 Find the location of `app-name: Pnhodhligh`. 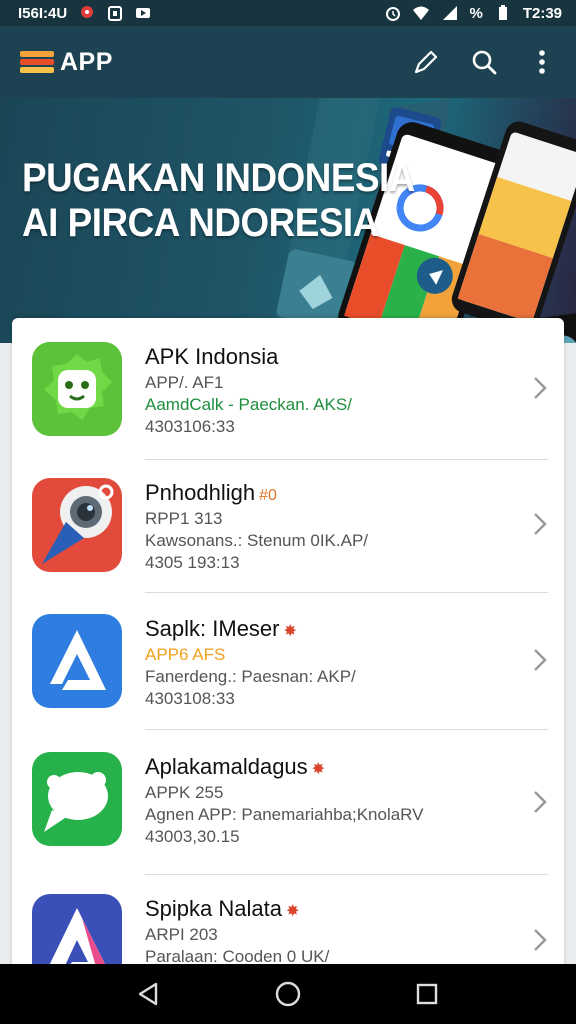

app-name: Pnhodhligh is located at coordinates (200, 492).